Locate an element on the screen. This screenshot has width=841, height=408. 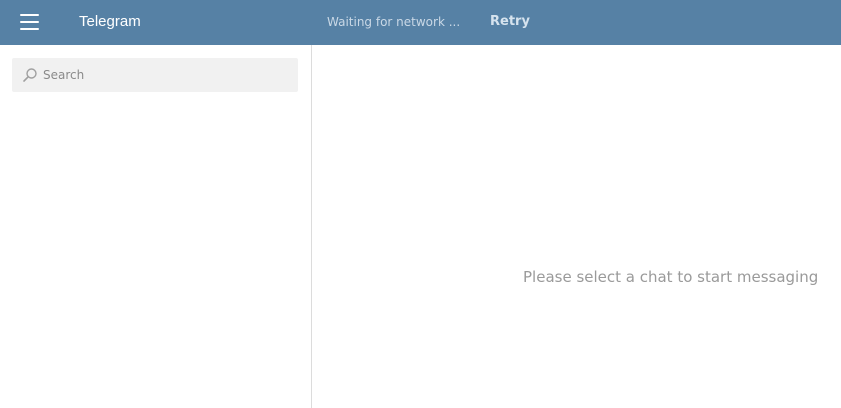
top-bar: Telegram Waiting for network ... Retry is located at coordinates (420, 22).